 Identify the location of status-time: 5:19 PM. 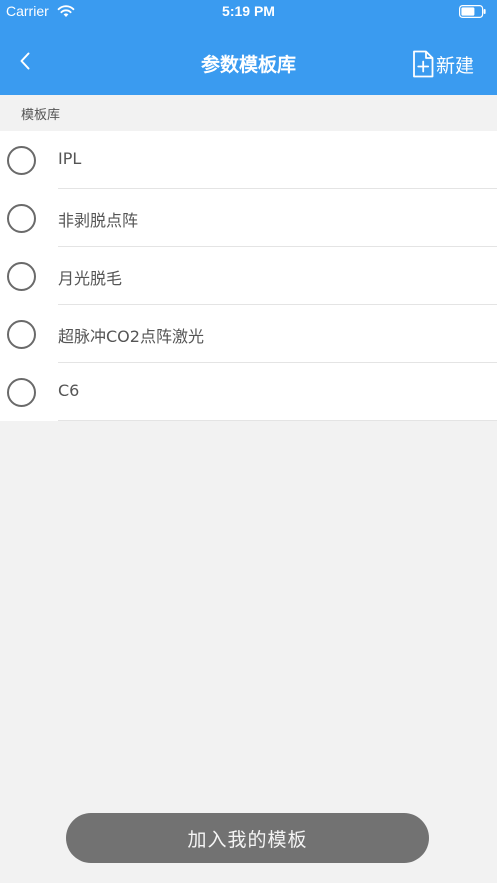
(248, 11).